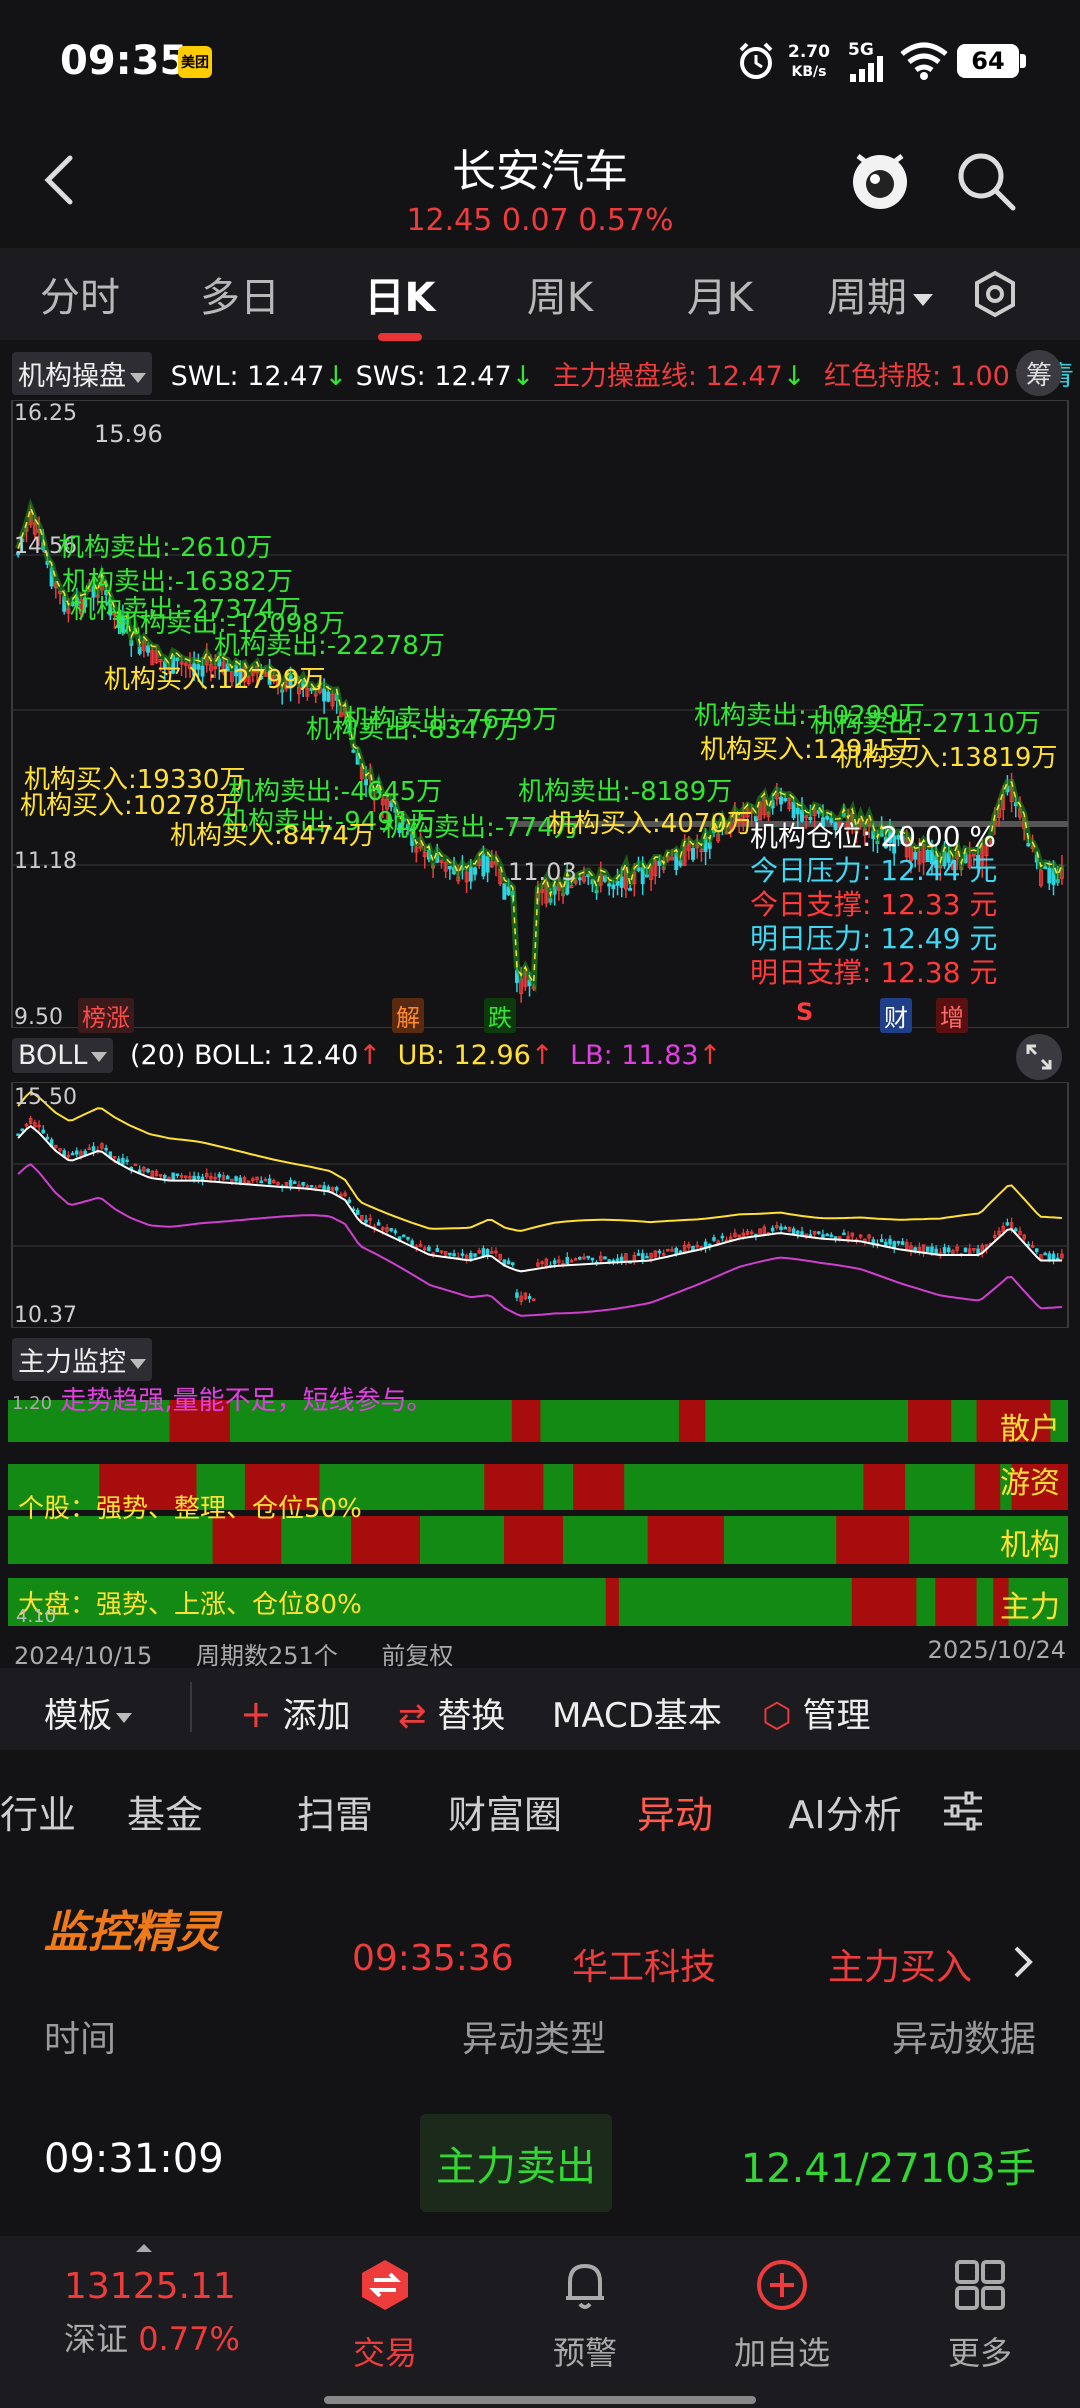  What do you see at coordinates (433, 376) in the screenshot?
I see `sws-value: SWS: 12.47` at bounding box center [433, 376].